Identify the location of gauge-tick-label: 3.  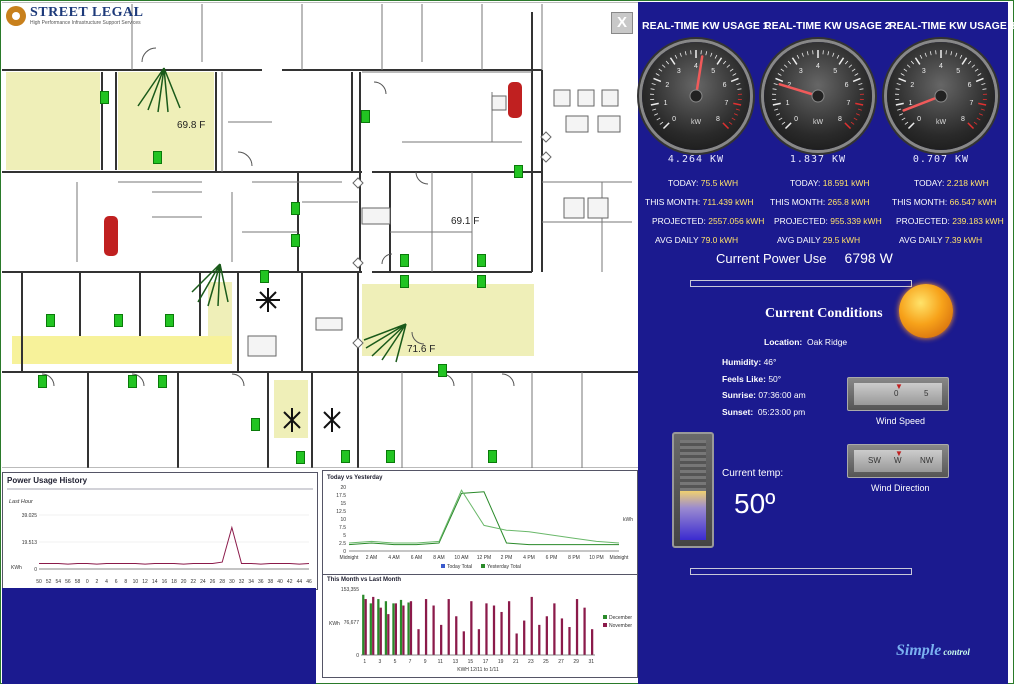
(801, 71).